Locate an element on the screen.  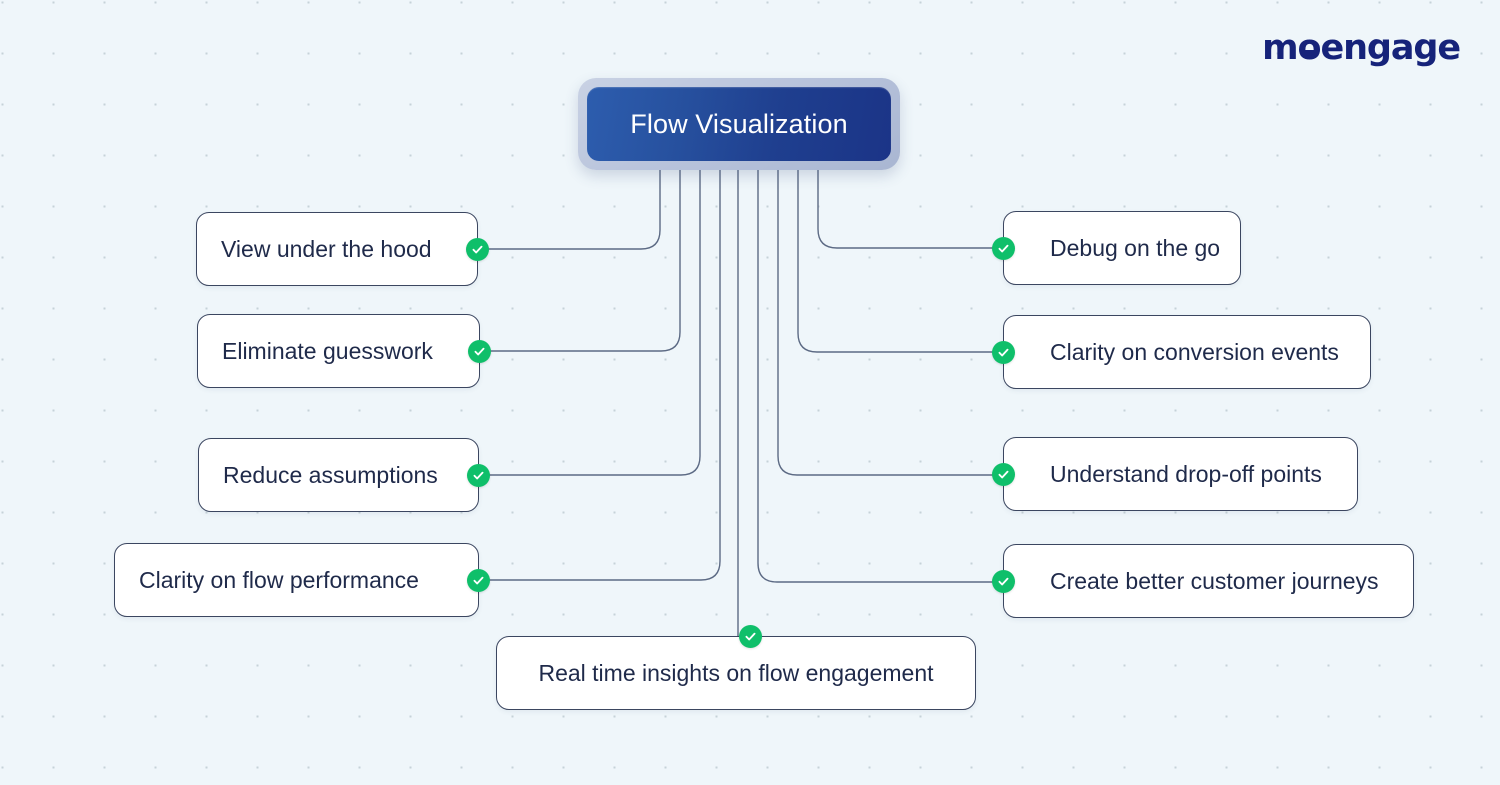
branch-card-create-better-customer-journeys: Create better customer journeys is located at coordinates (1203, 581).